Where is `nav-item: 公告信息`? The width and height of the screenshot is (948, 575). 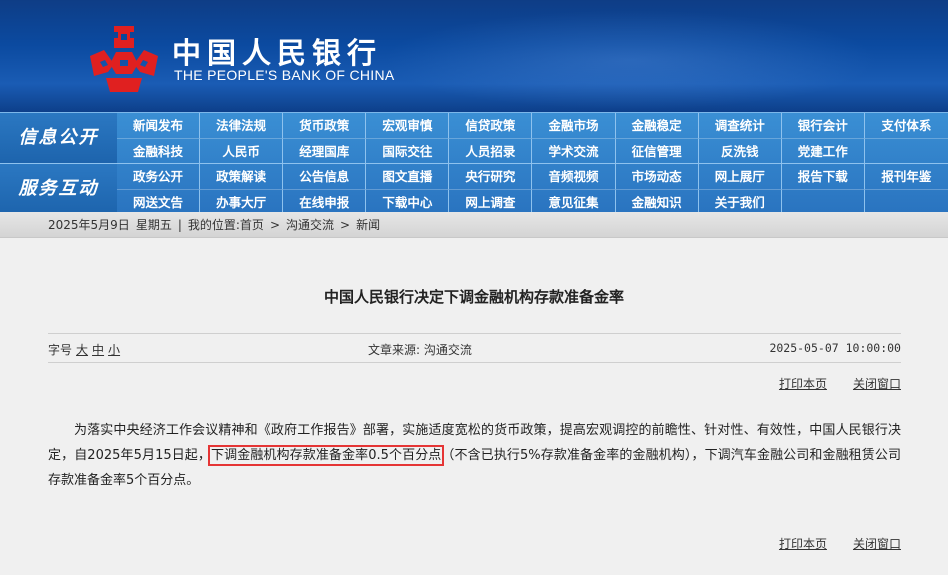
nav-item: 公告信息 is located at coordinates (325, 176).